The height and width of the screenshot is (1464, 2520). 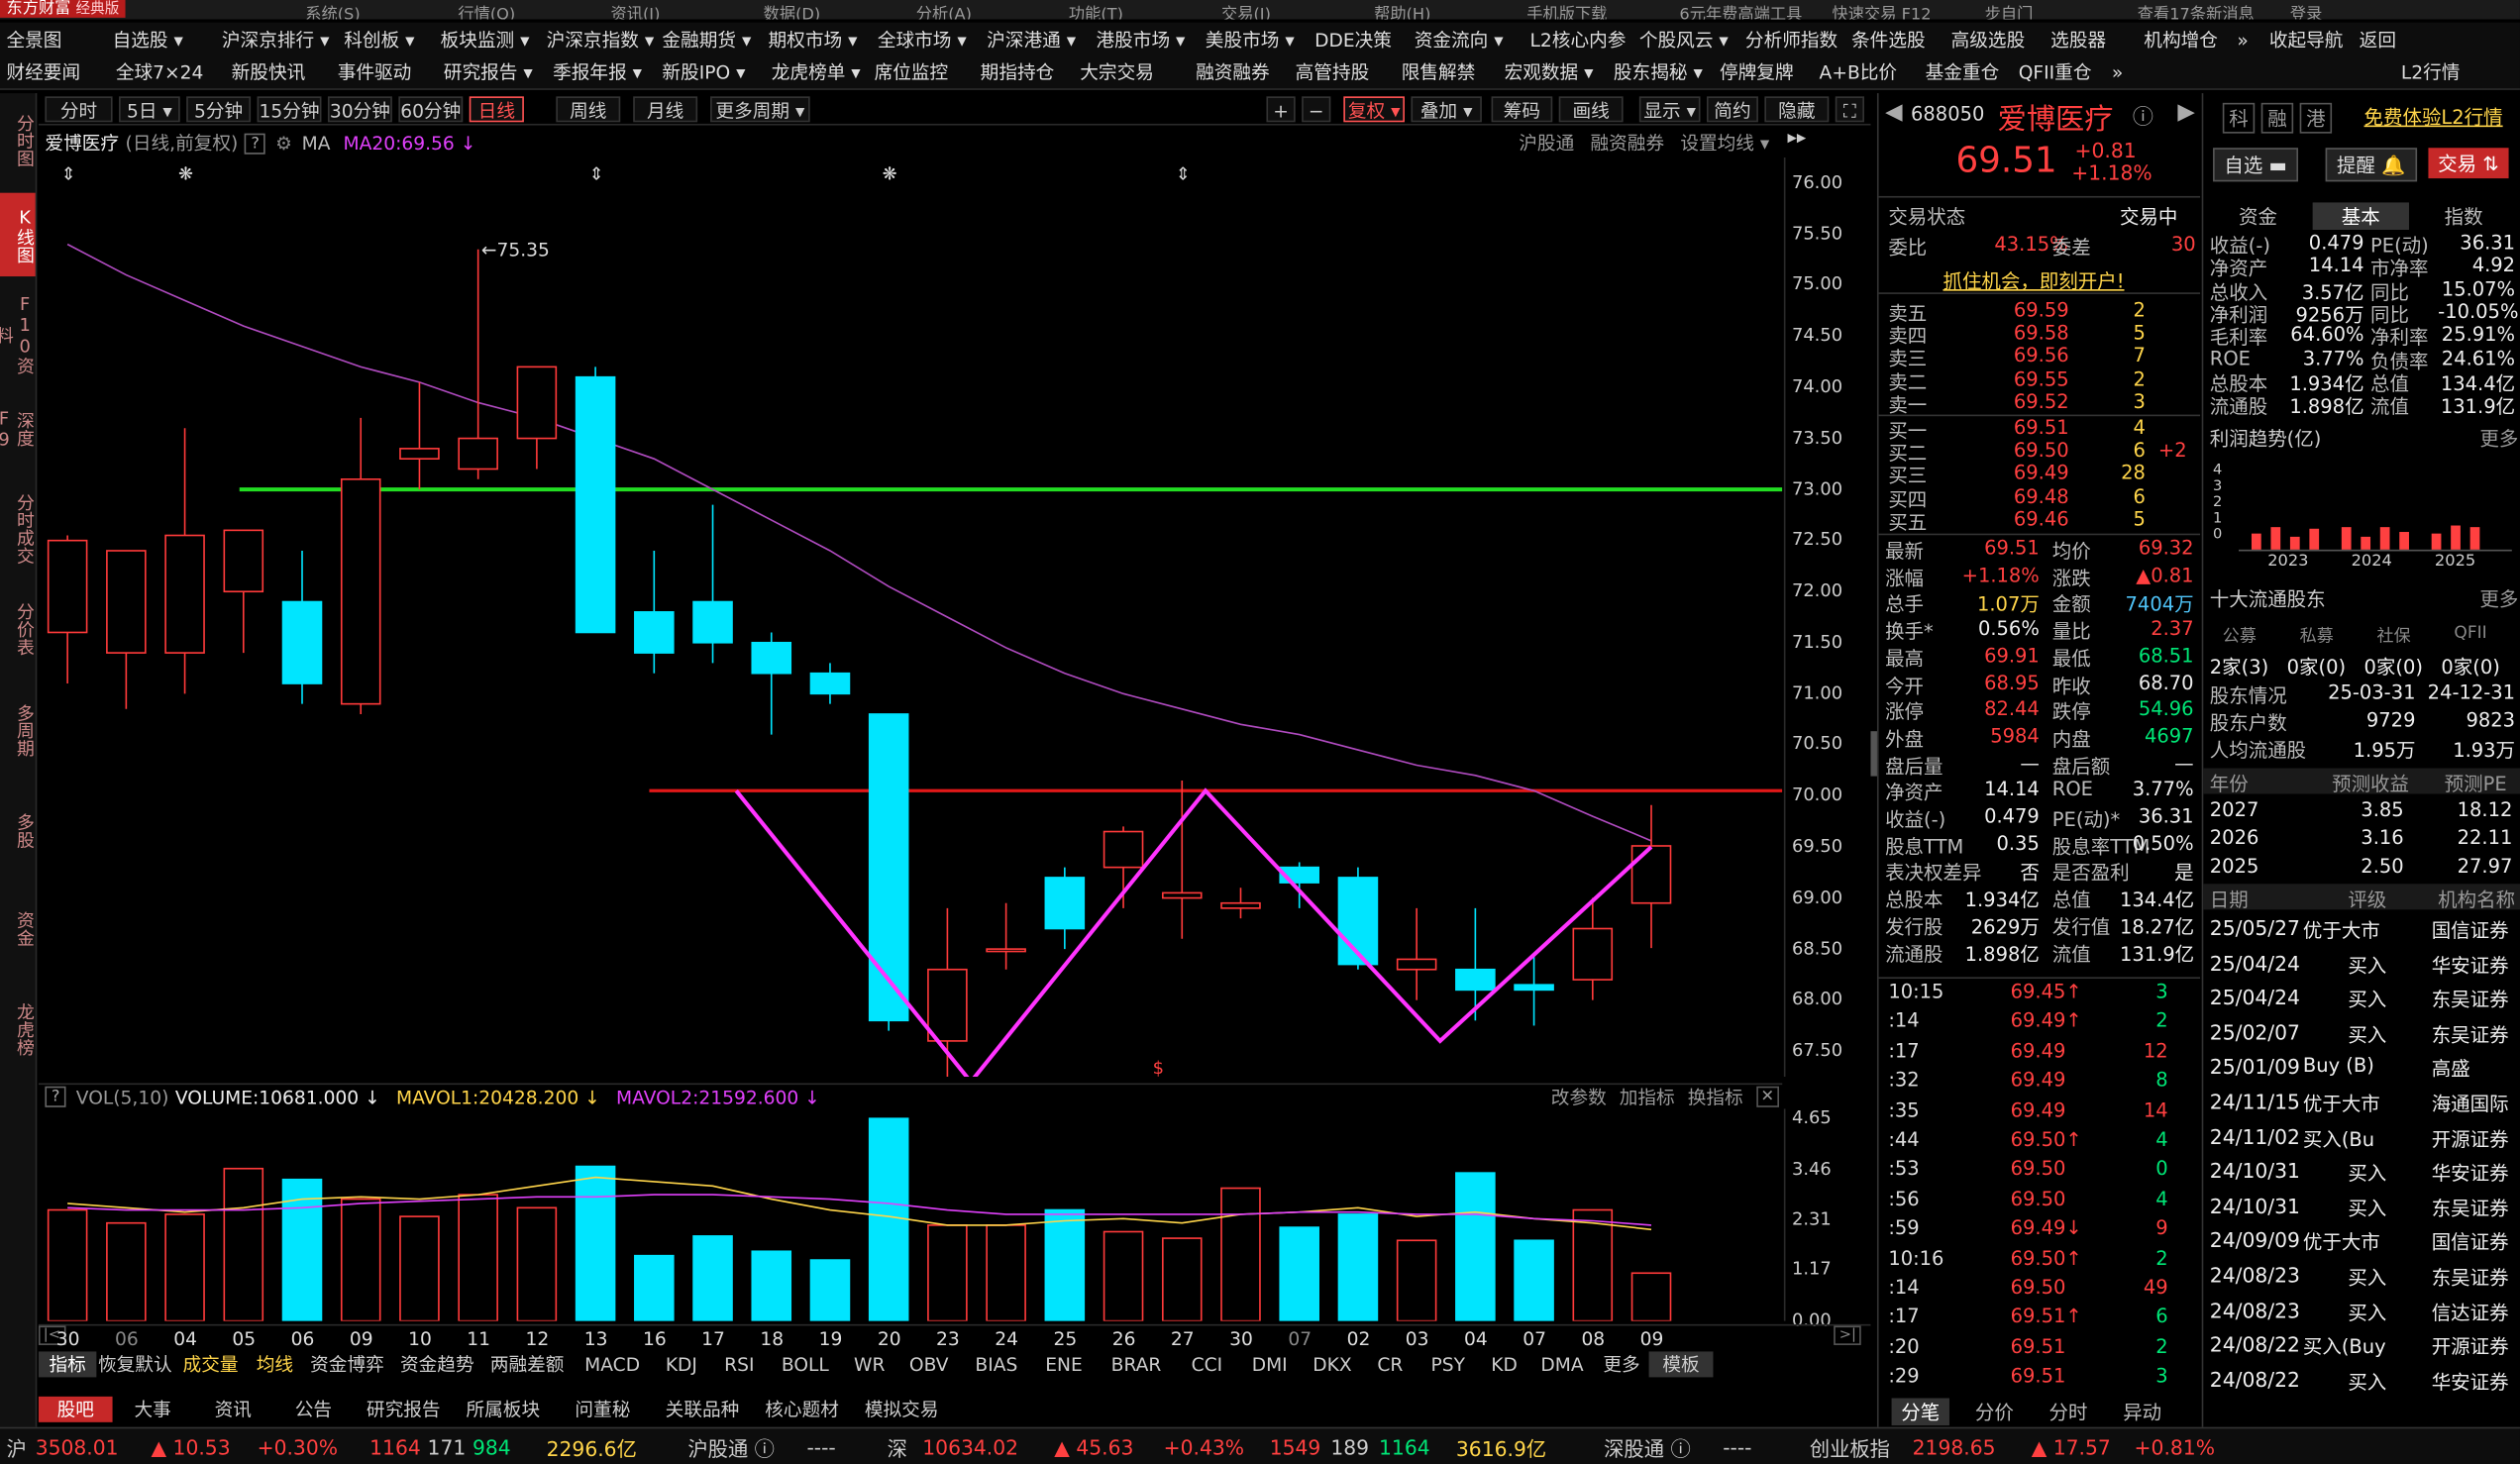 What do you see at coordinates (2141, 1411) in the screenshot?
I see `tick-tab: 异动` at bounding box center [2141, 1411].